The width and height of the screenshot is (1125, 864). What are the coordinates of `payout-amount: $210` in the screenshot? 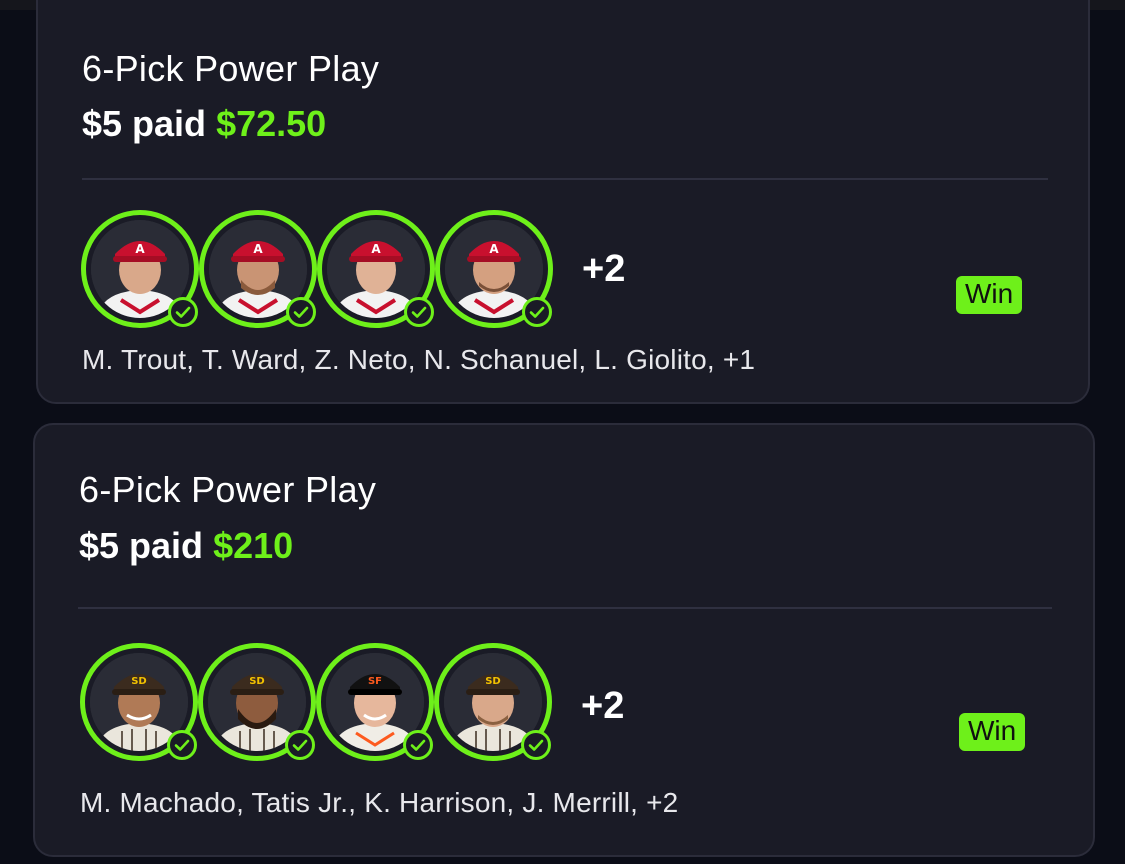 It's located at (253, 545).